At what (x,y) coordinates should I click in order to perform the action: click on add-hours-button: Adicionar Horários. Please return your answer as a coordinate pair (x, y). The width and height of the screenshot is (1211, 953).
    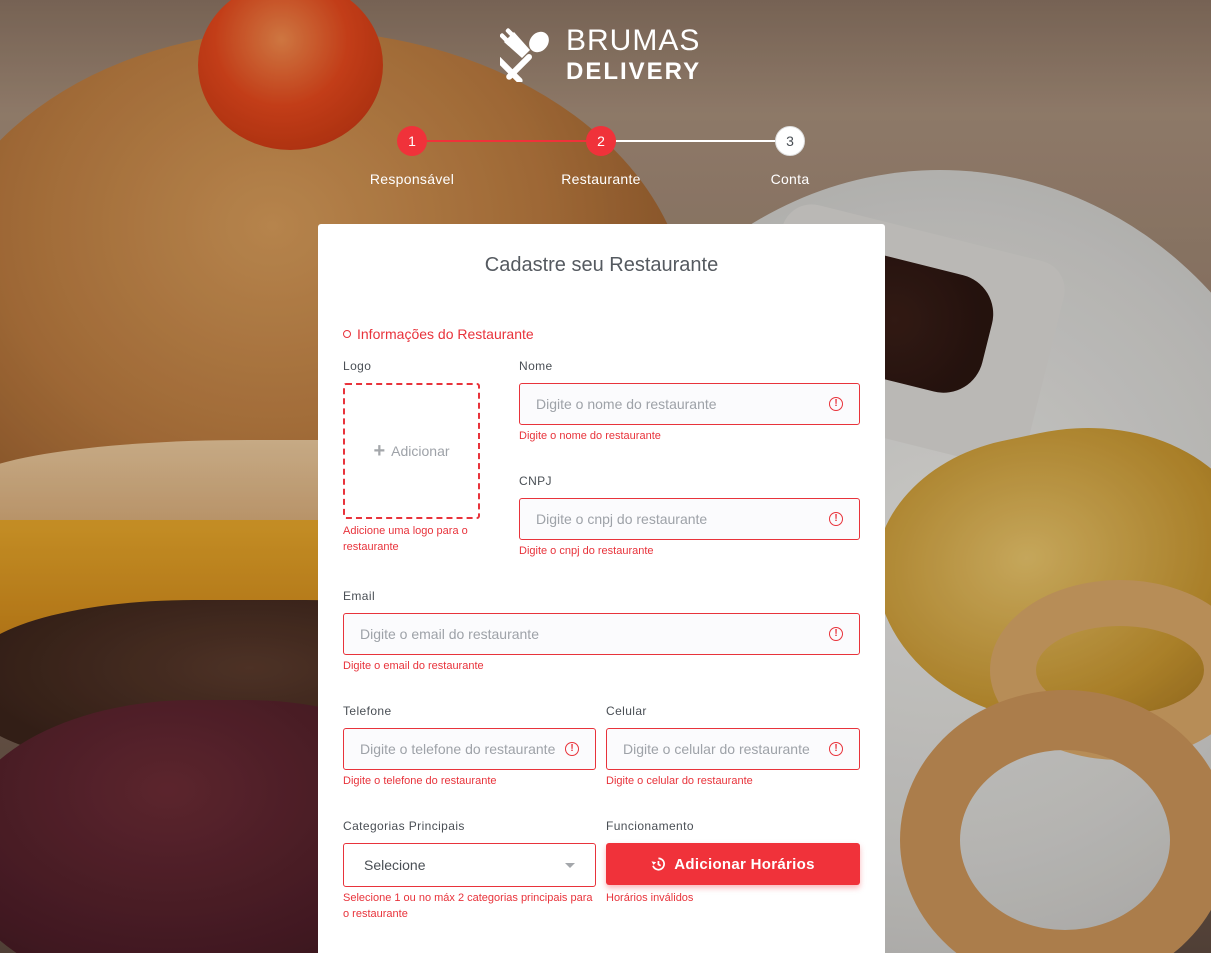
    Looking at the image, I should click on (733, 864).